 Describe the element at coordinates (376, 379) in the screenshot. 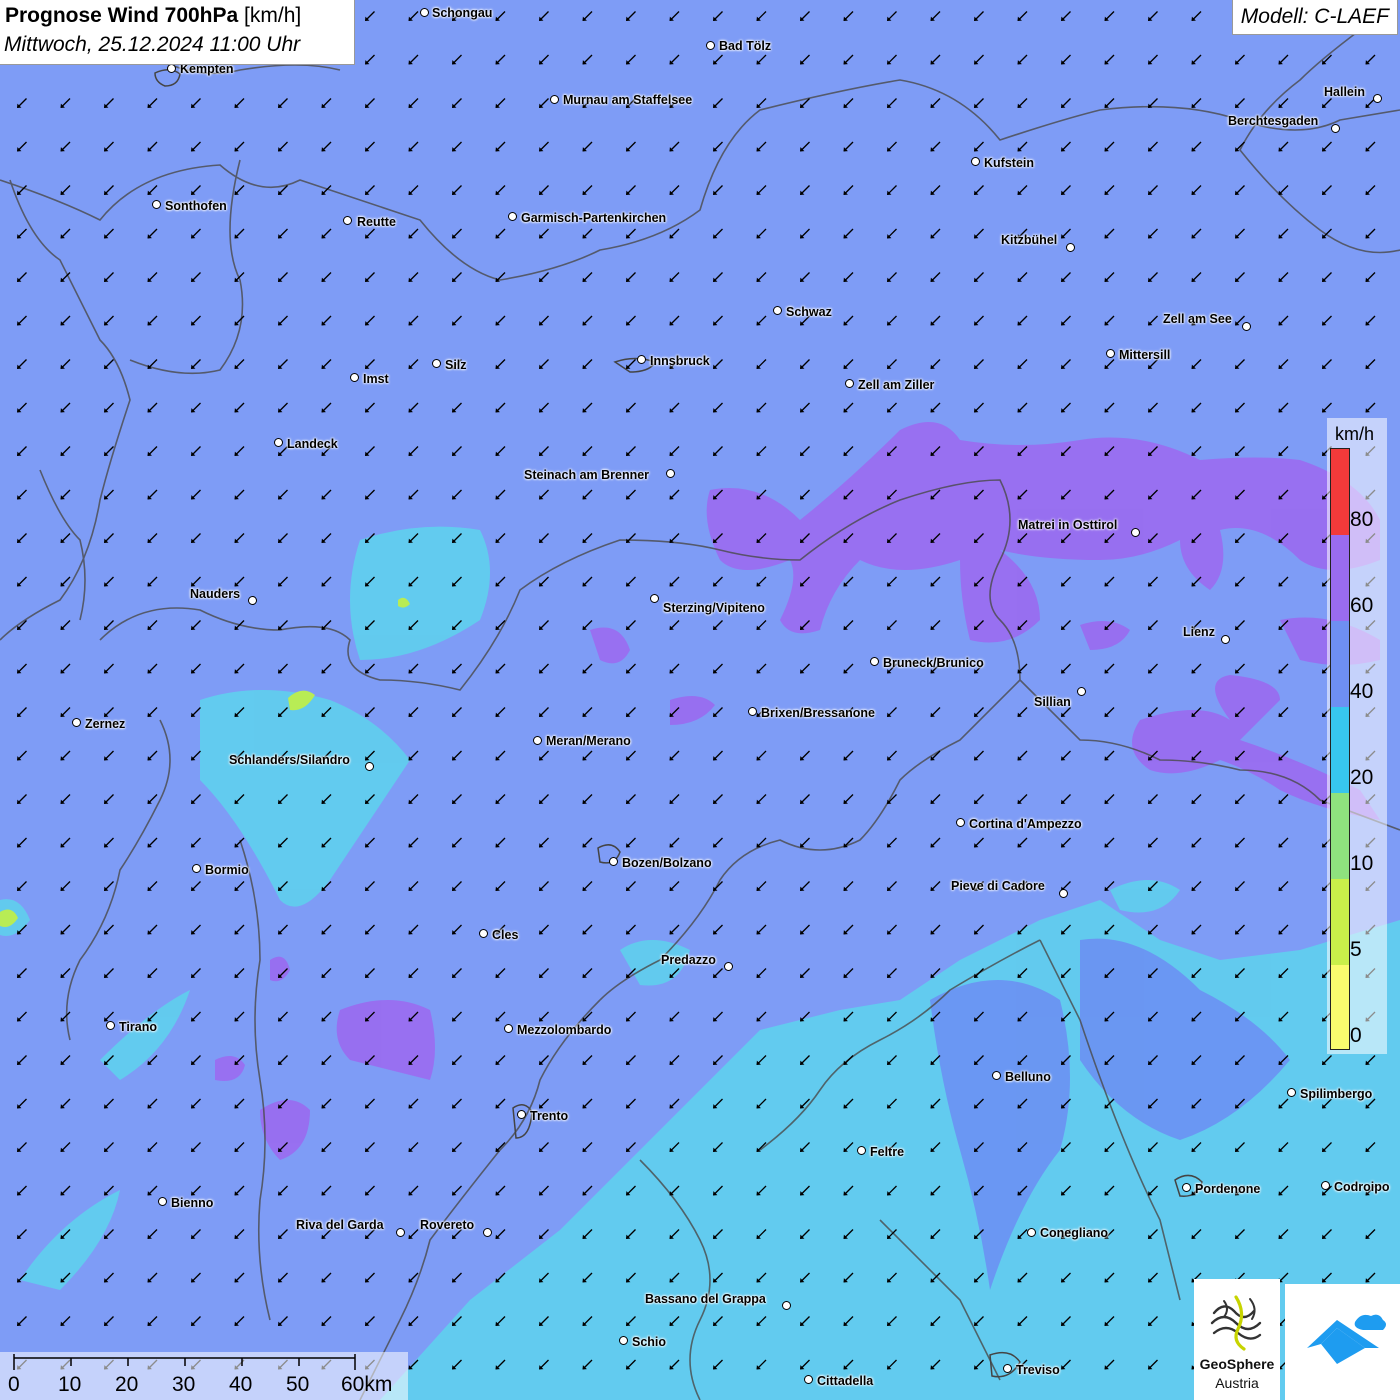

I see `city-label: Imst` at that location.